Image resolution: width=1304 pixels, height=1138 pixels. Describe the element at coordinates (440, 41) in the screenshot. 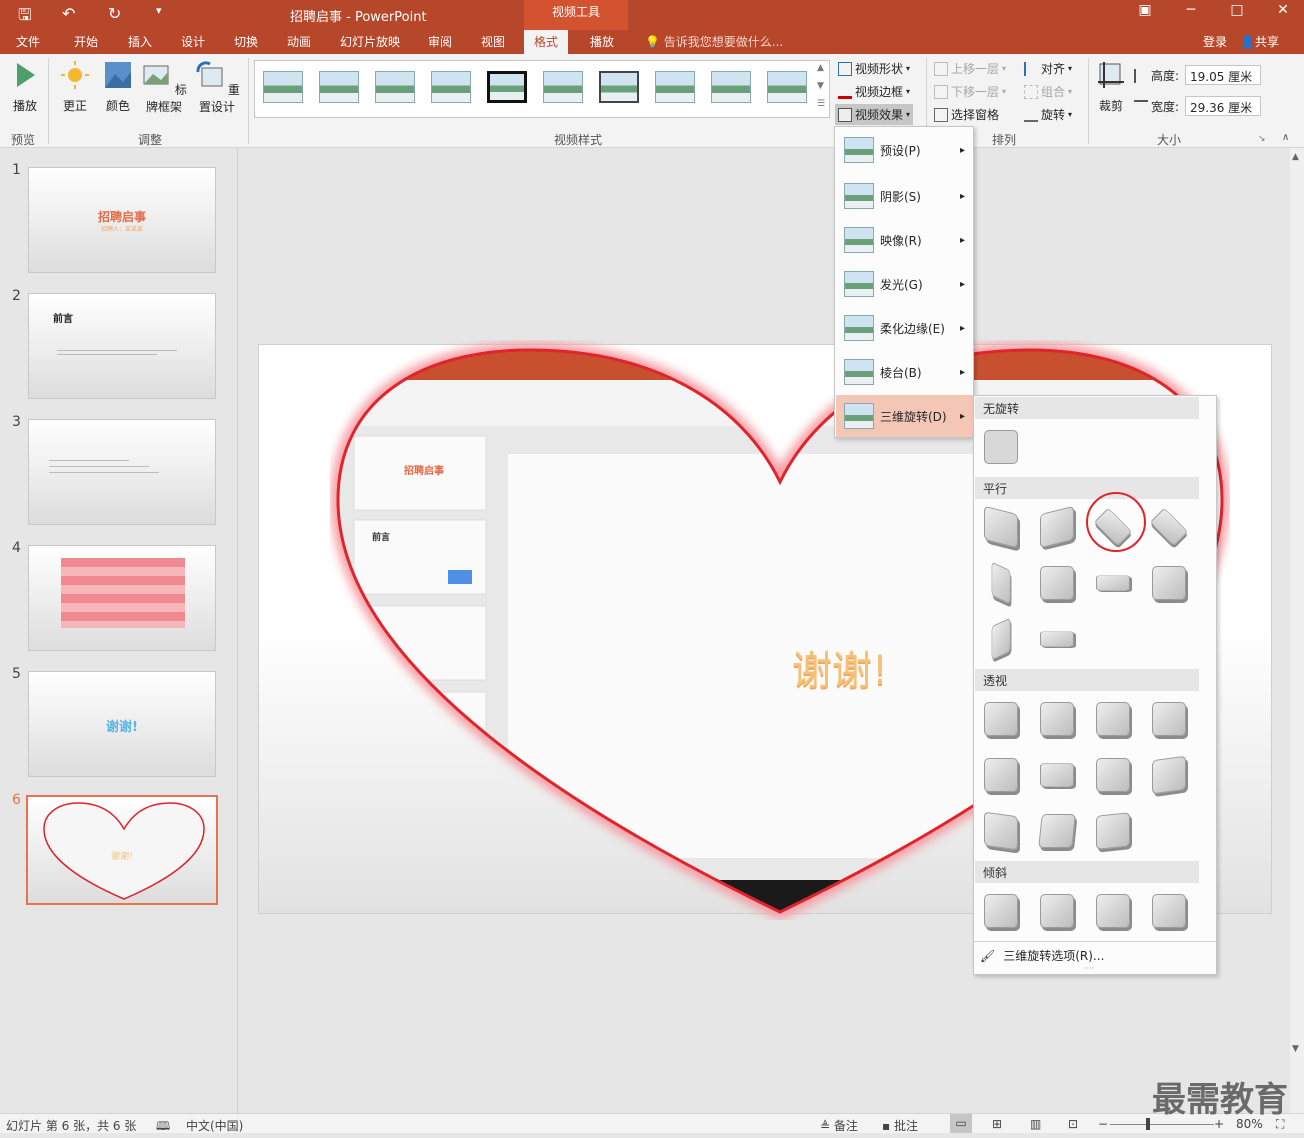

I see `tab-review: 审阅` at that location.